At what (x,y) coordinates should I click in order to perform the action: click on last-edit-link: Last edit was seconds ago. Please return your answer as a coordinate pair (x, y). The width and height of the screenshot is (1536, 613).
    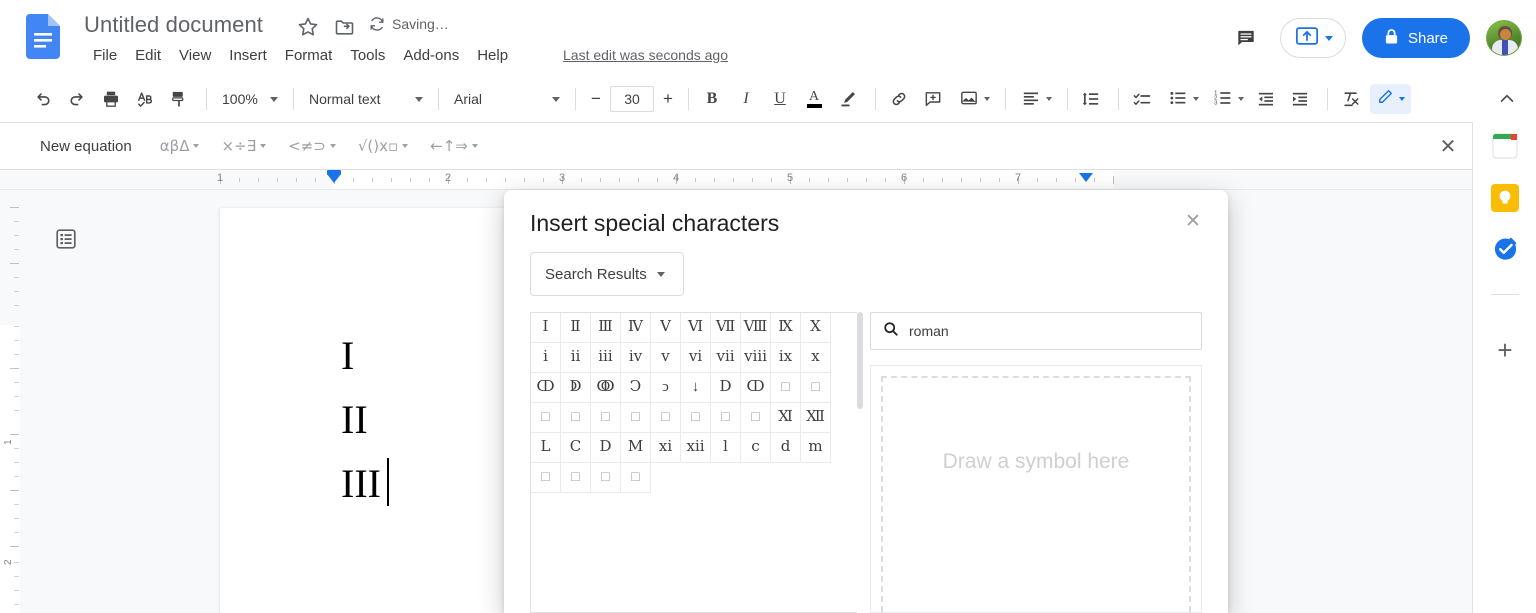
    Looking at the image, I should click on (645, 55).